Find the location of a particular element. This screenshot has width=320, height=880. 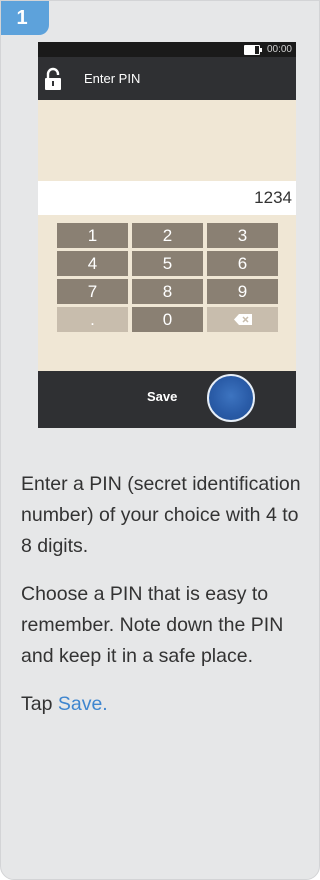

pin-input: 1234 is located at coordinates (167, 198).